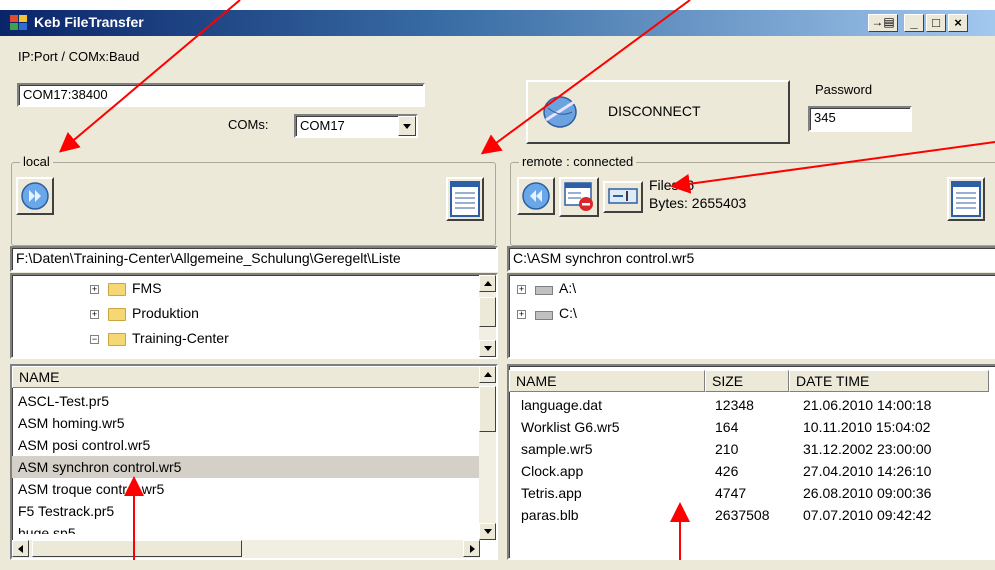 The width and height of the screenshot is (995, 570). What do you see at coordinates (557, 449) in the screenshot?
I see `file-name: sample.wr5` at bounding box center [557, 449].